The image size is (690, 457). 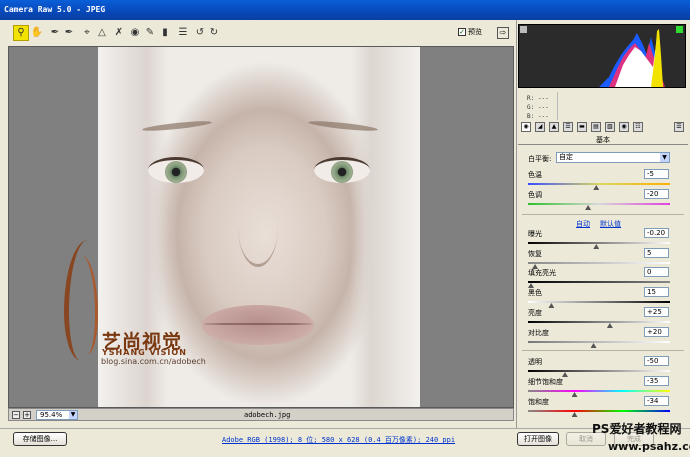 I want to click on histogram, so click(x=602, y=56).